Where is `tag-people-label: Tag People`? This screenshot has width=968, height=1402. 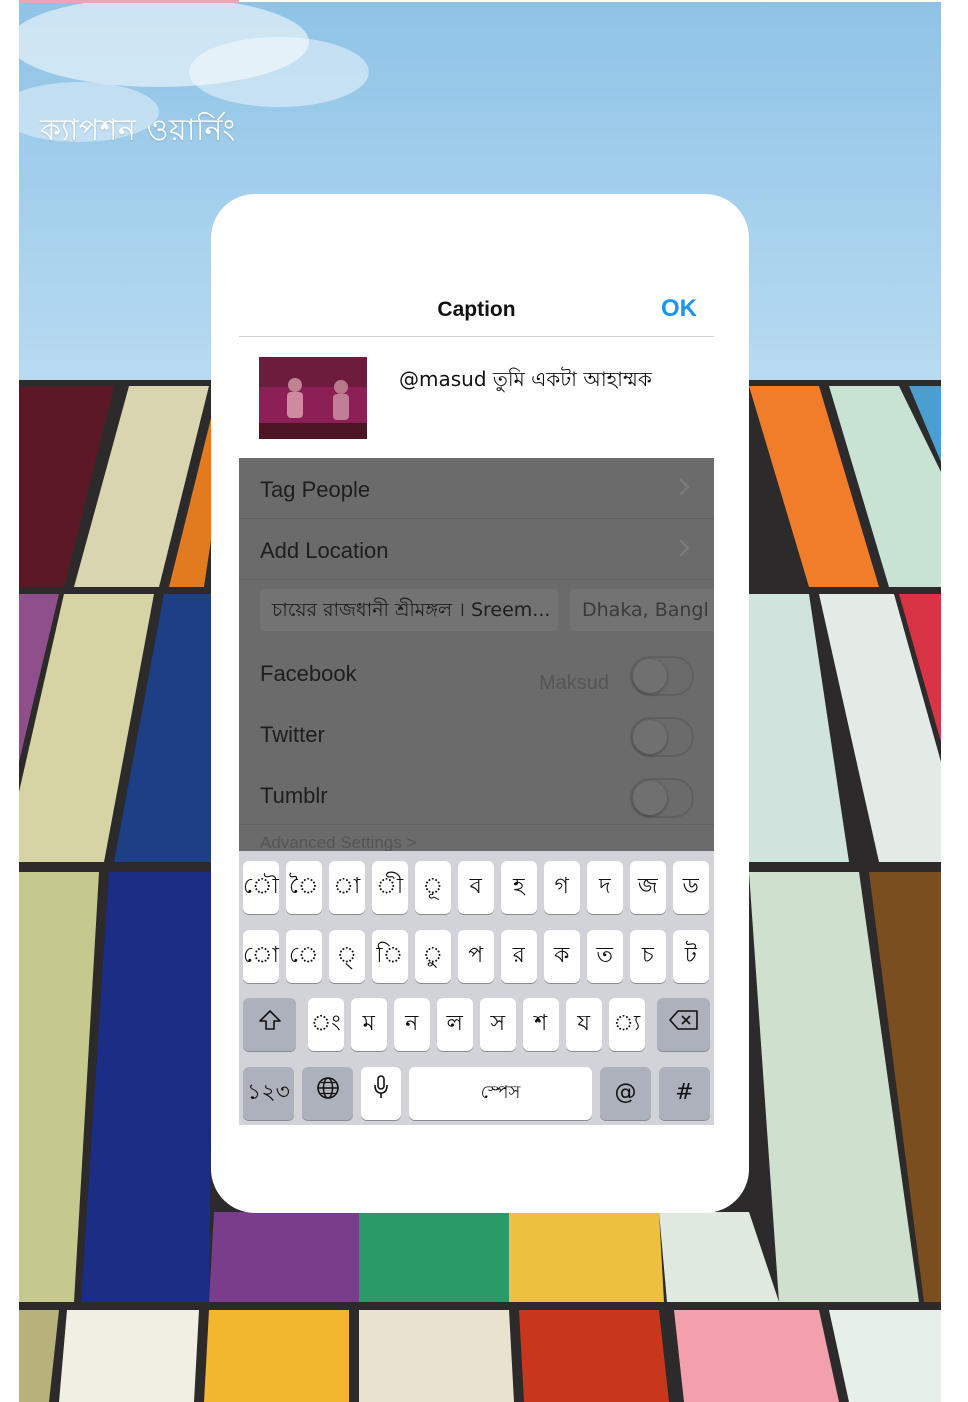 tag-people-label: Tag People is located at coordinates (315, 489).